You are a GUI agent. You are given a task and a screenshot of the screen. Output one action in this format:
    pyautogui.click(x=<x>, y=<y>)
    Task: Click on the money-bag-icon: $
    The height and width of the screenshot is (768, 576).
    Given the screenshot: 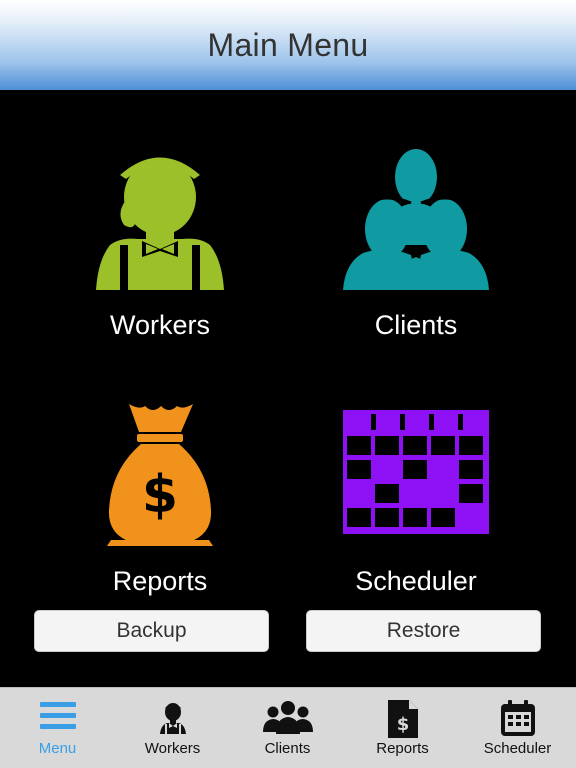 What is the action you would take?
    pyautogui.click(x=160, y=475)
    